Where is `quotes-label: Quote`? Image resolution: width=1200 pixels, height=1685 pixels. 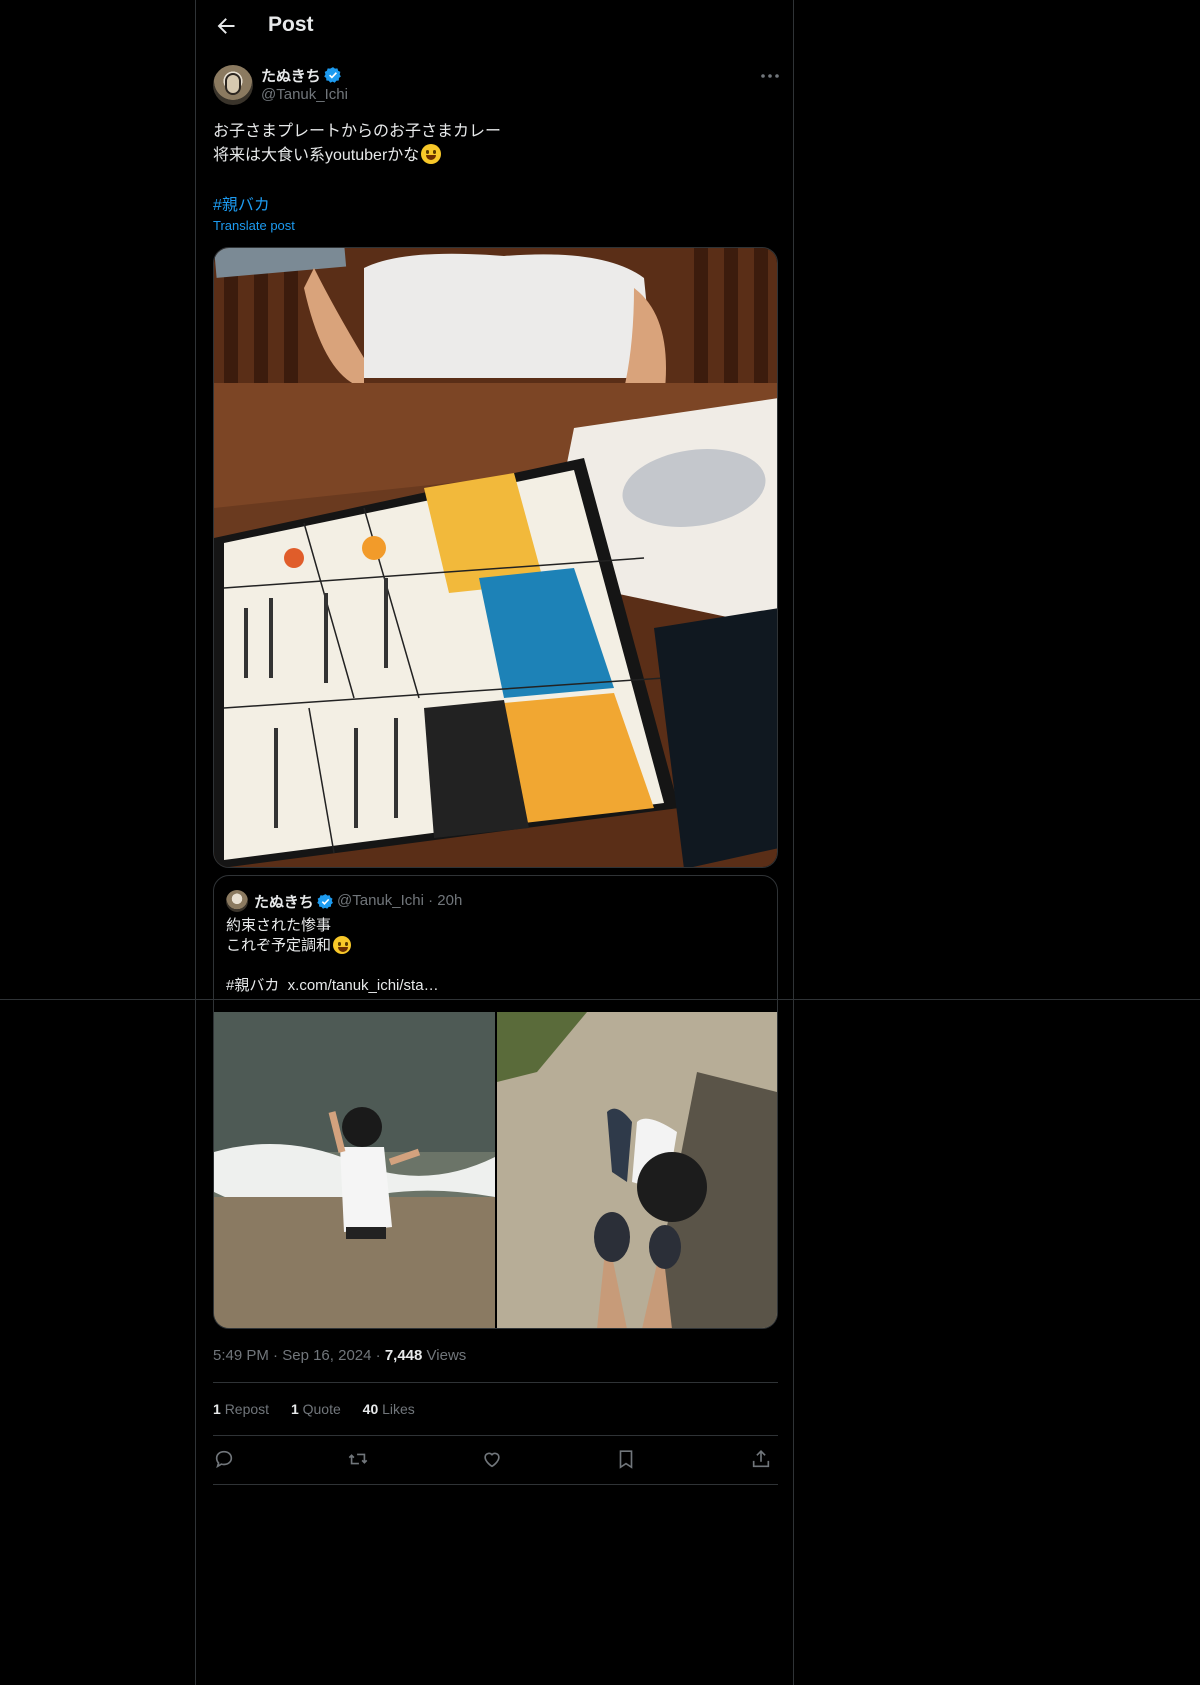
quotes-label: Quote is located at coordinates (321, 1409).